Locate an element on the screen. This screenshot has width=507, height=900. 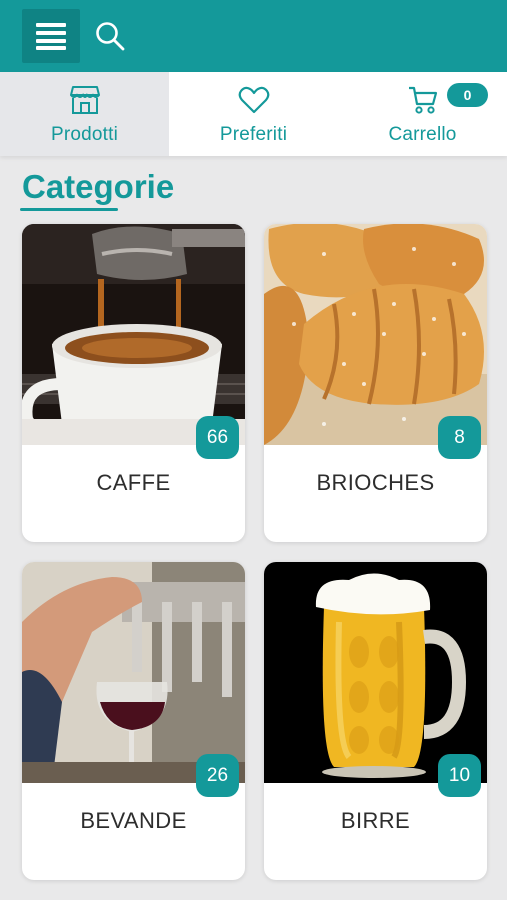
tab-bar: Prodotti Preferiti Carrello is located at coordinates (253, 114).